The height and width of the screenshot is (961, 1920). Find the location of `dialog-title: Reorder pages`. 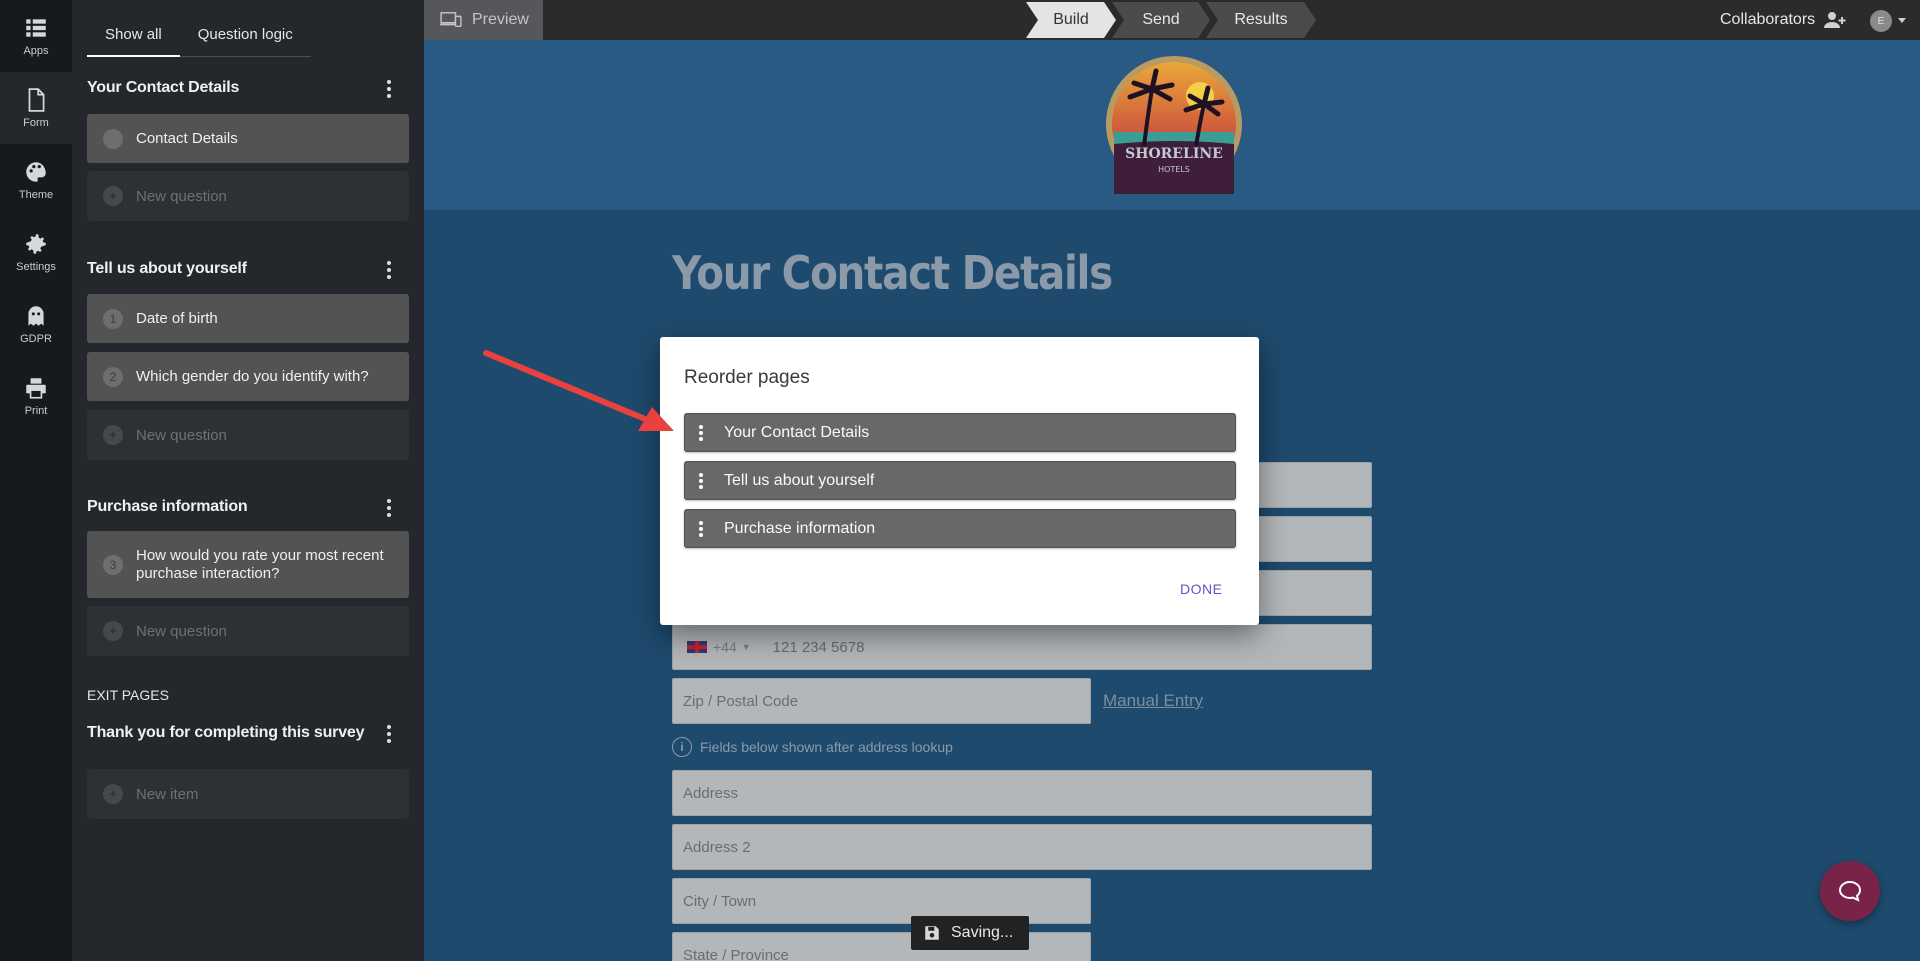

dialog-title: Reorder pages is located at coordinates (747, 377).